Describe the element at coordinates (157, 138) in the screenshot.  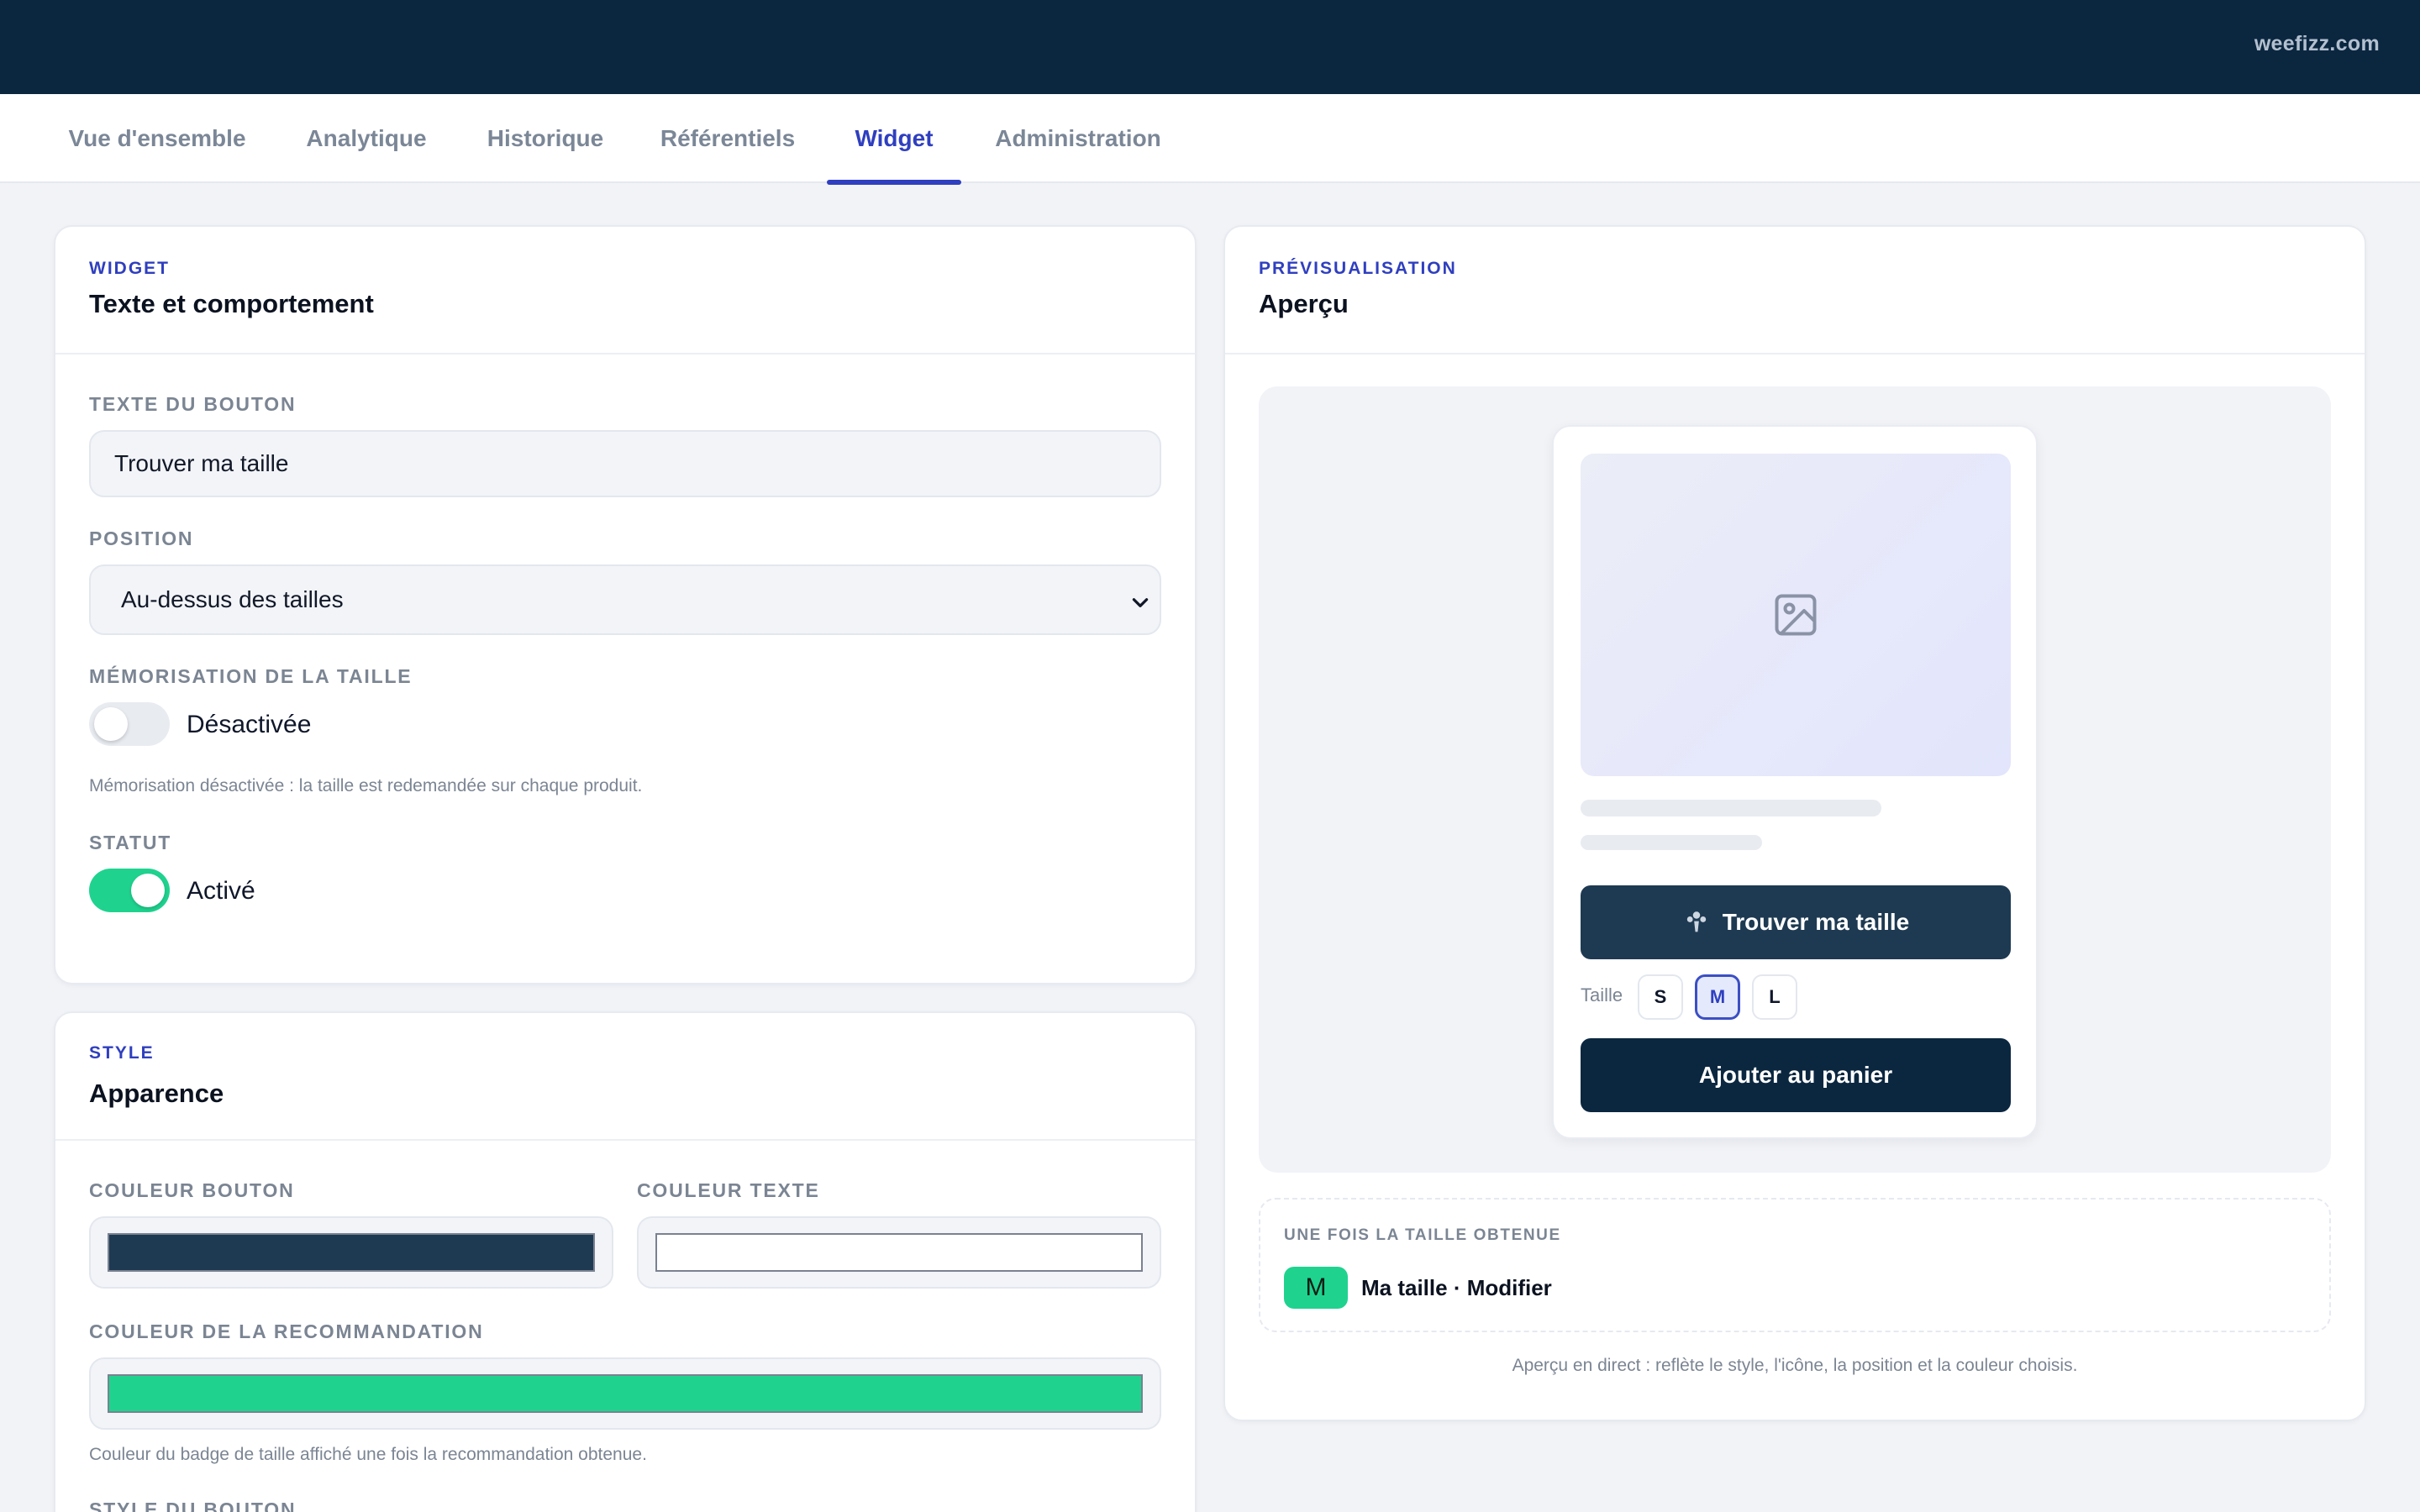
I see `tab-vue-ensemble: Vue d'ensemble` at that location.